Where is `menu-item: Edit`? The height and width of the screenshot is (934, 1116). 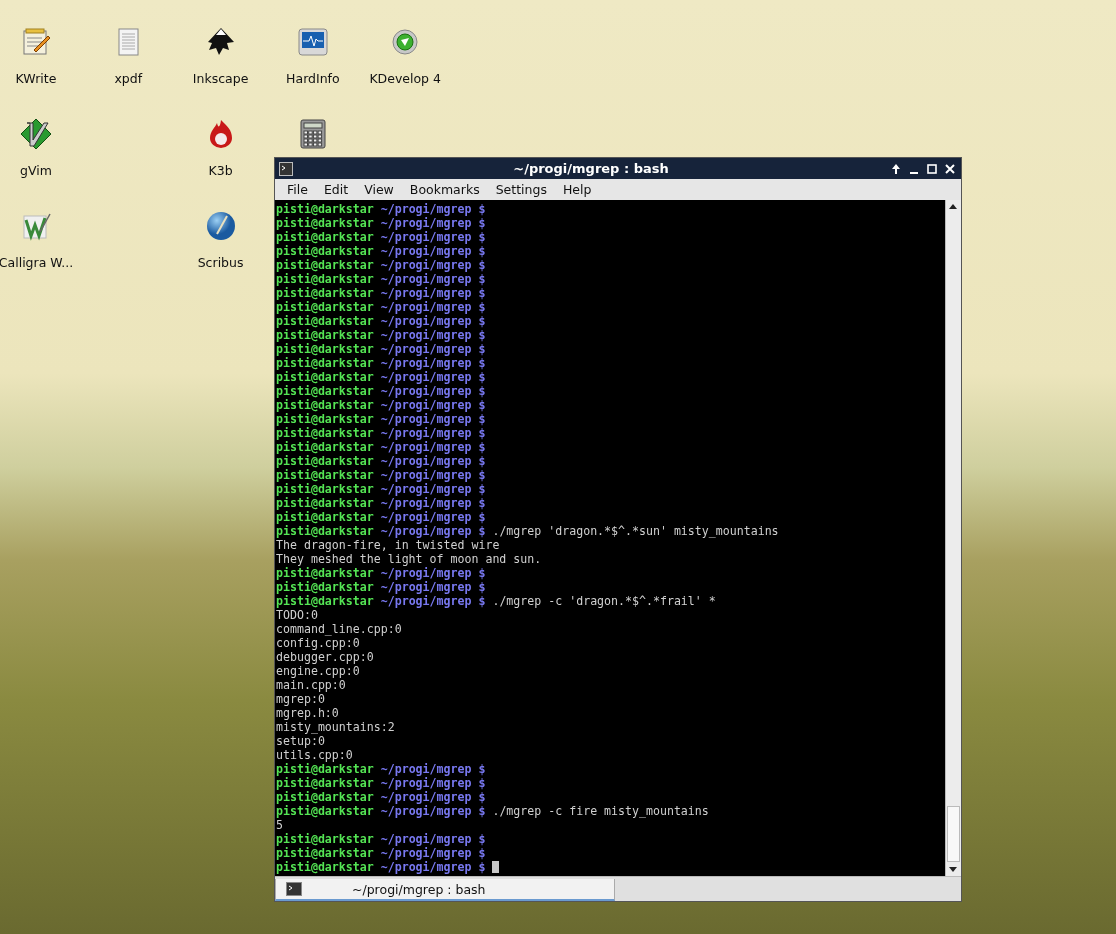 menu-item: Edit is located at coordinates (336, 189).